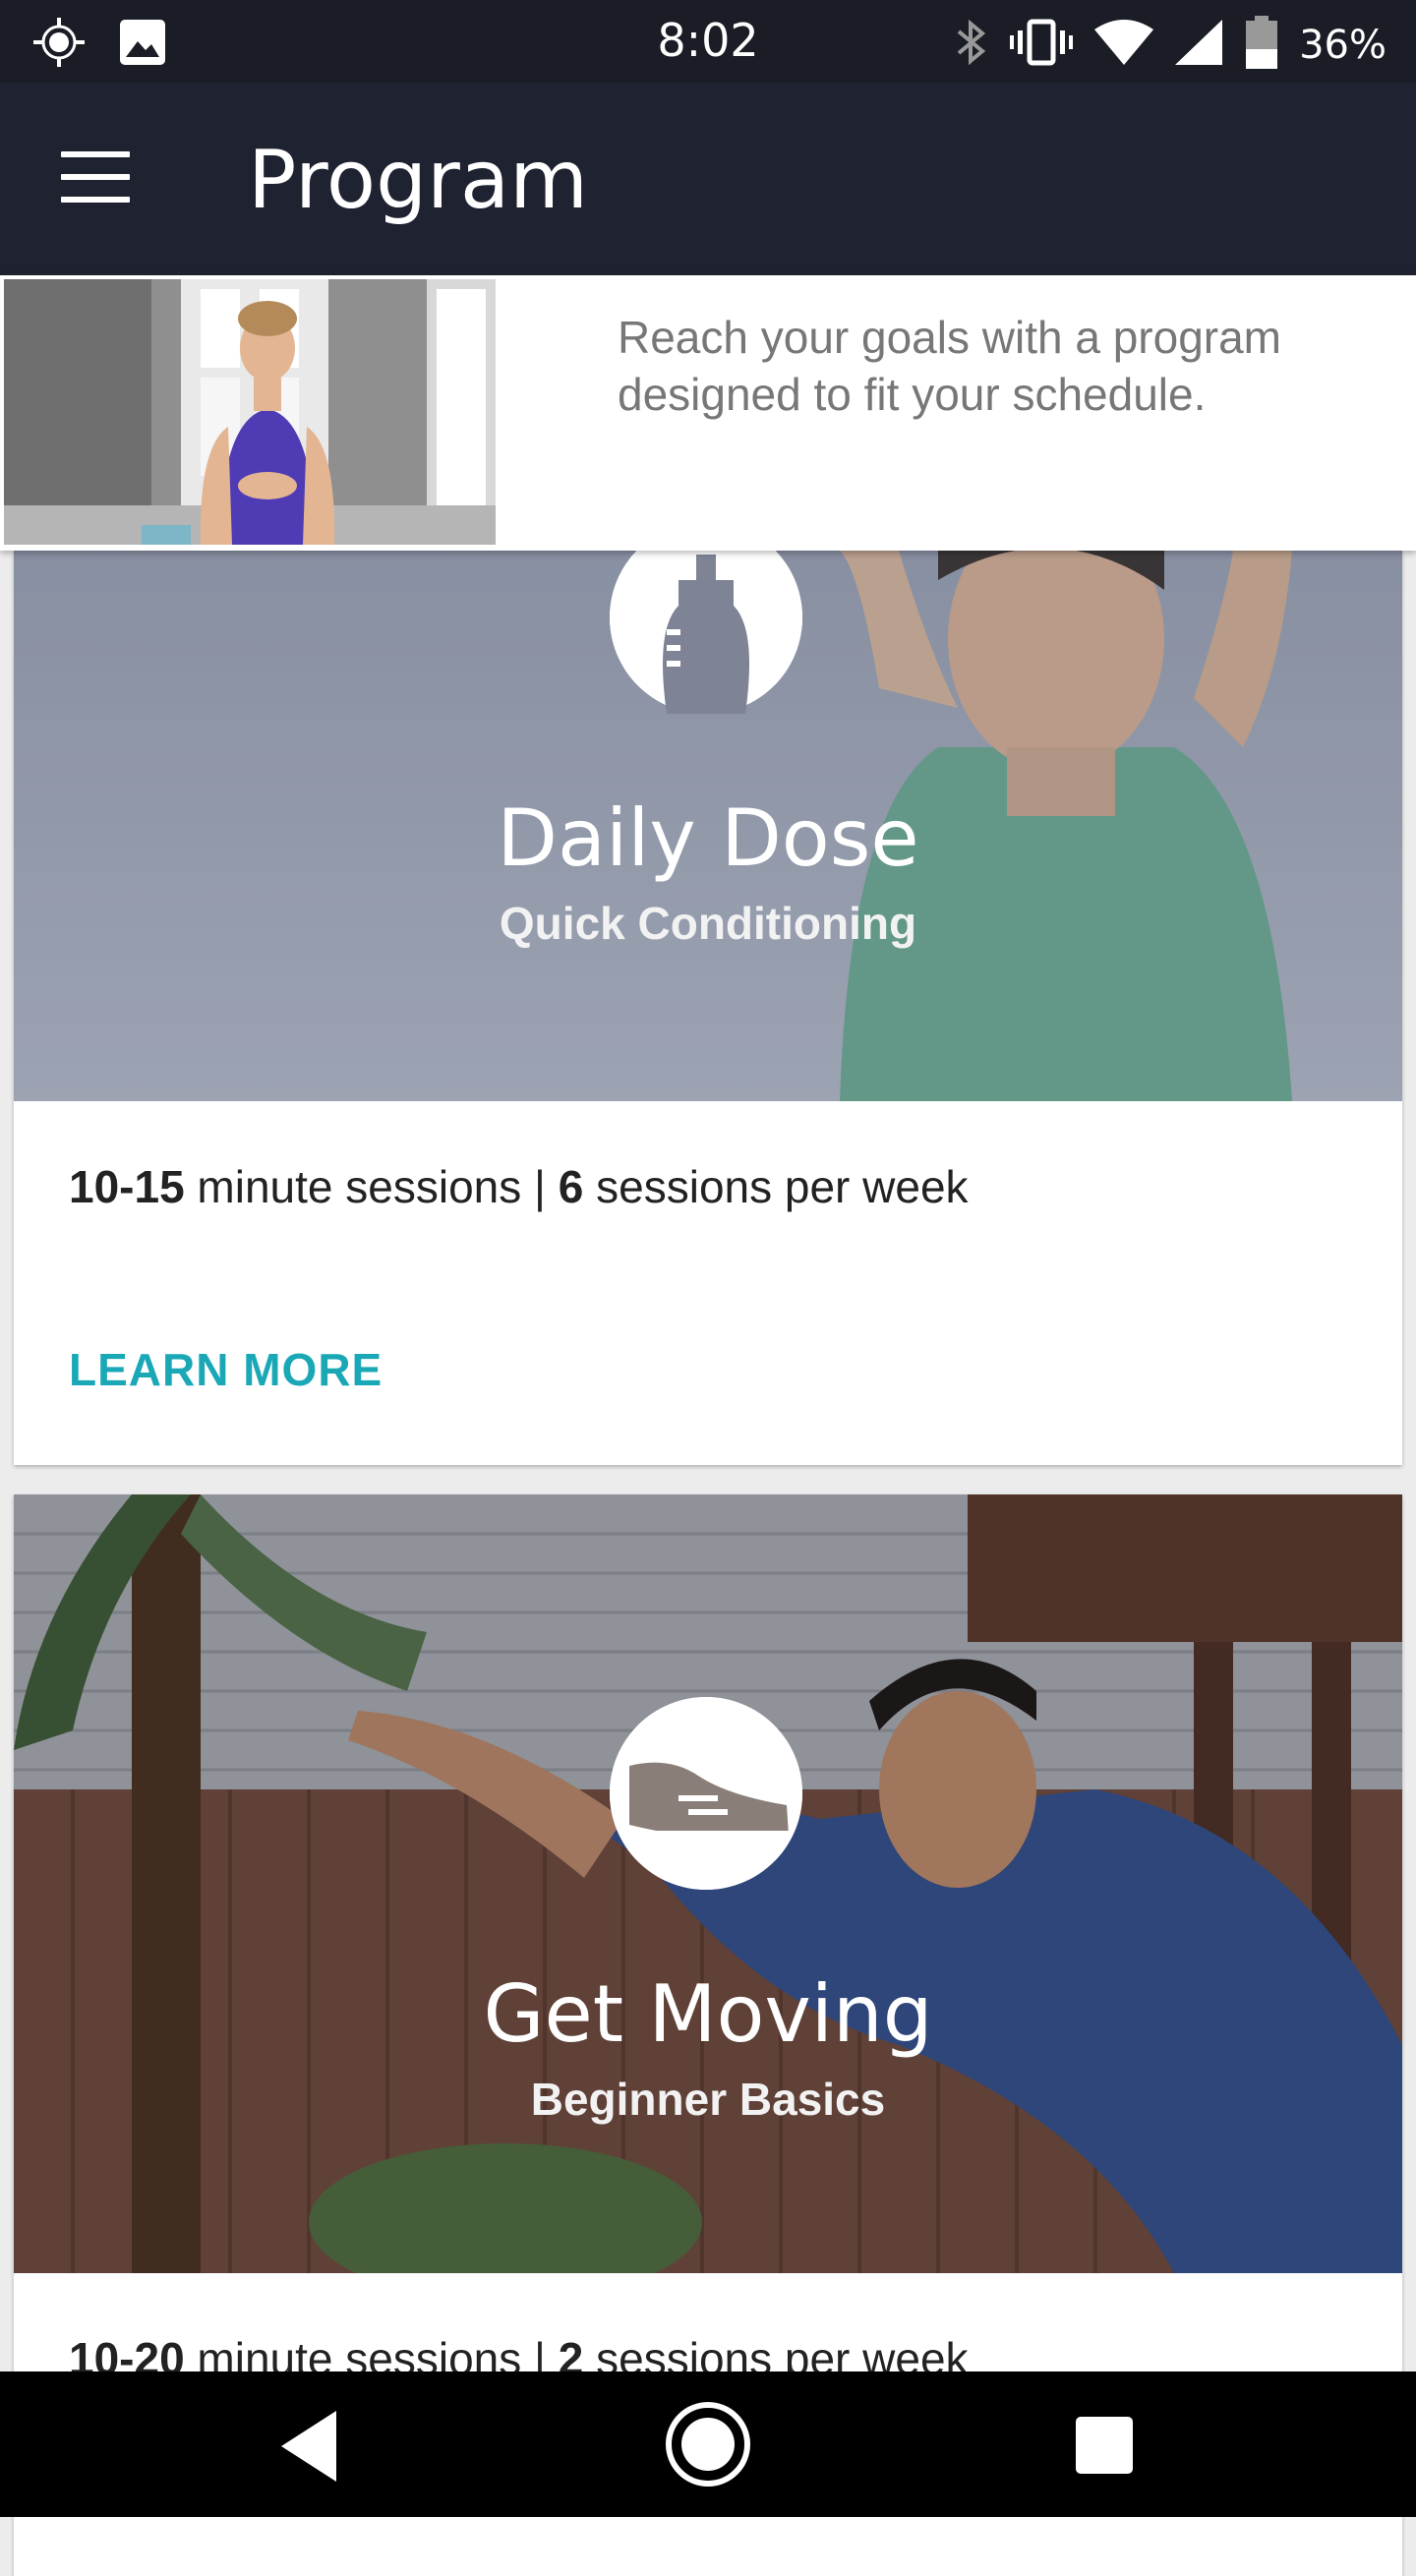 This screenshot has width=1416, height=2576. I want to click on kettlebell-icon, so click(706, 632).